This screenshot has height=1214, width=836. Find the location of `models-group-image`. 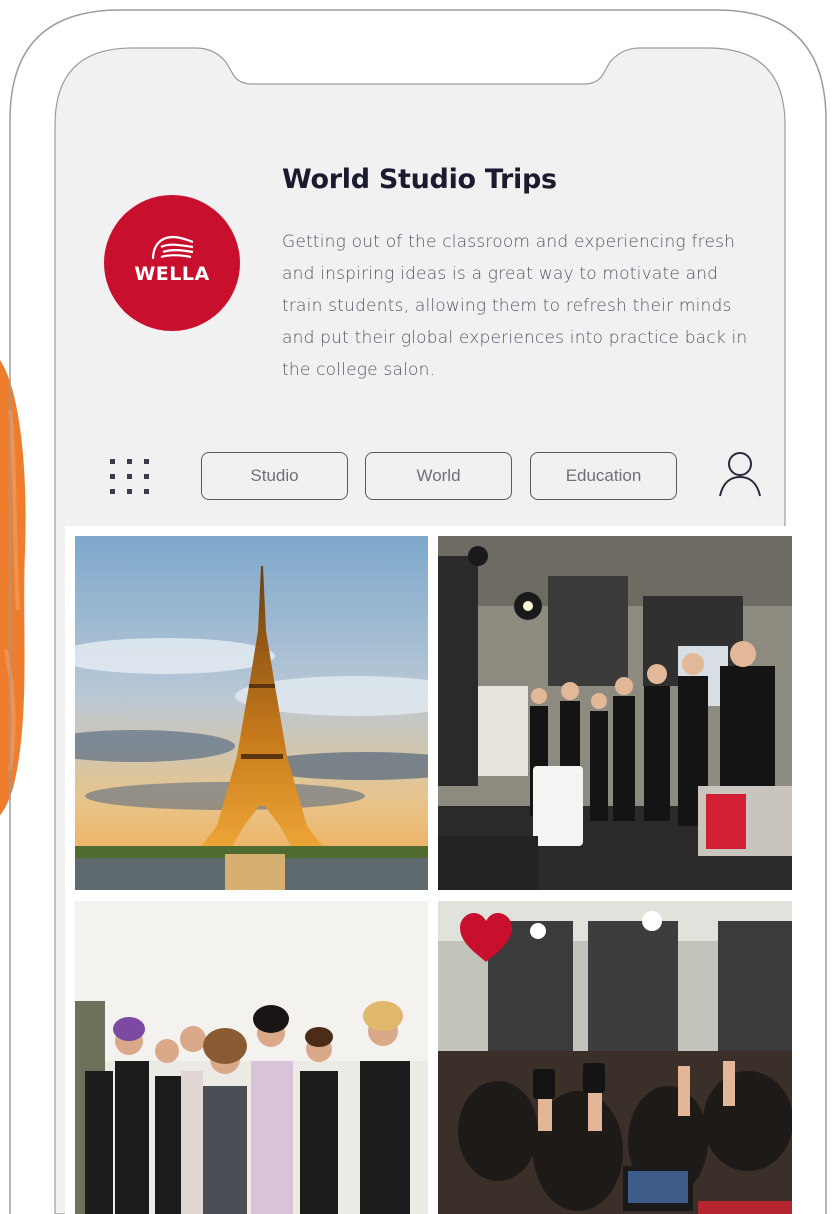

models-group-image is located at coordinates (251, 1057).